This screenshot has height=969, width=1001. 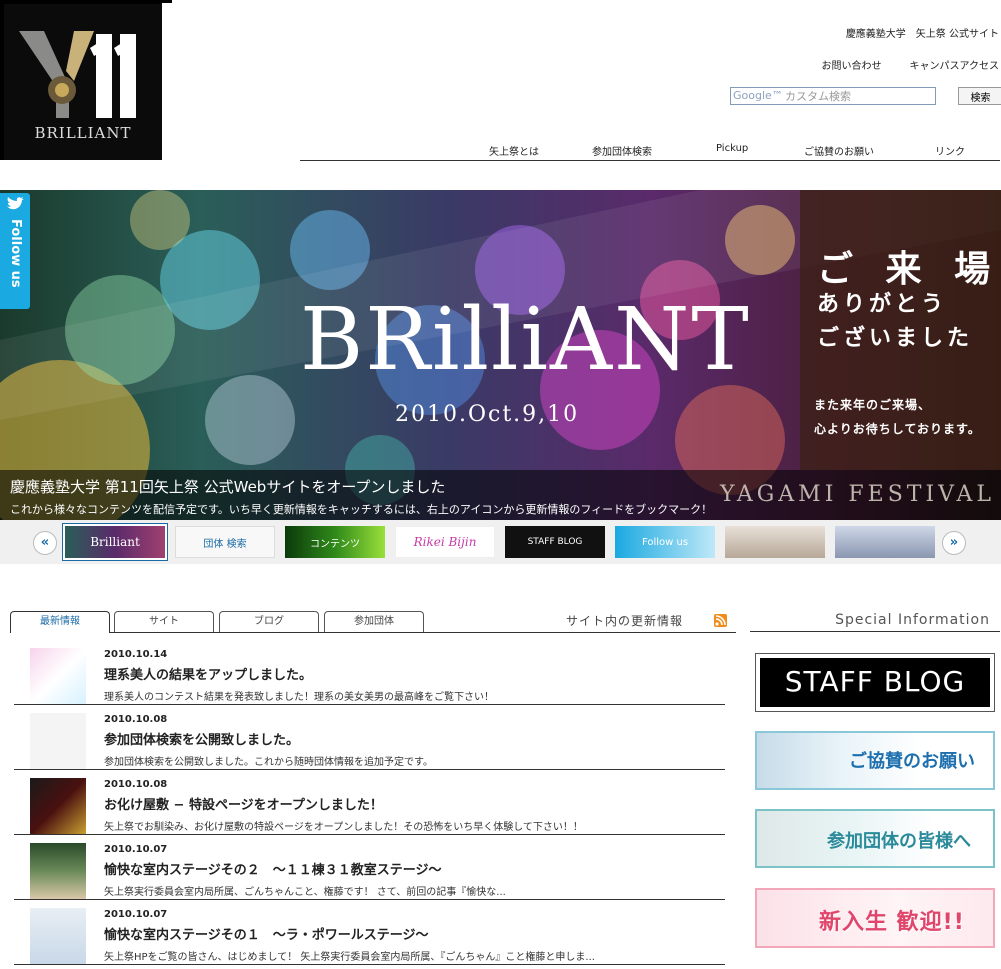 What do you see at coordinates (269, 621) in the screenshot?
I see `tab-blog: ブログ` at bounding box center [269, 621].